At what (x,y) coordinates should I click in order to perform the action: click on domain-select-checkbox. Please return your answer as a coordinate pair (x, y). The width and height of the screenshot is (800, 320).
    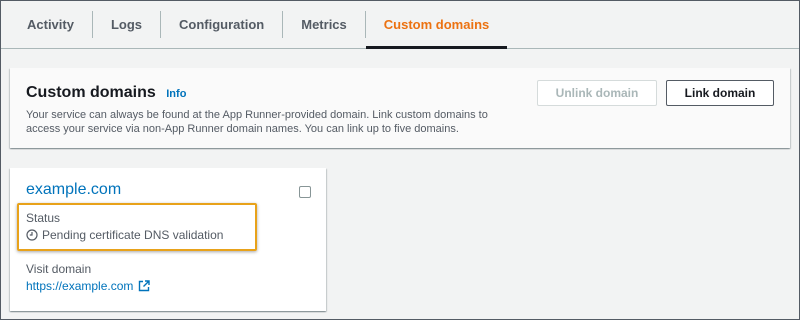
    Looking at the image, I should click on (305, 192).